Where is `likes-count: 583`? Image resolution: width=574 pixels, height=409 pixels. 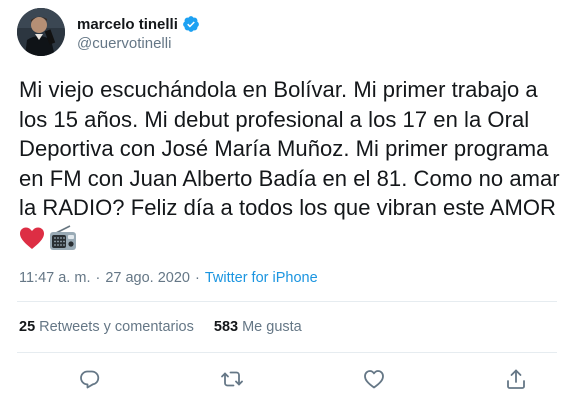 likes-count: 583 is located at coordinates (226, 327).